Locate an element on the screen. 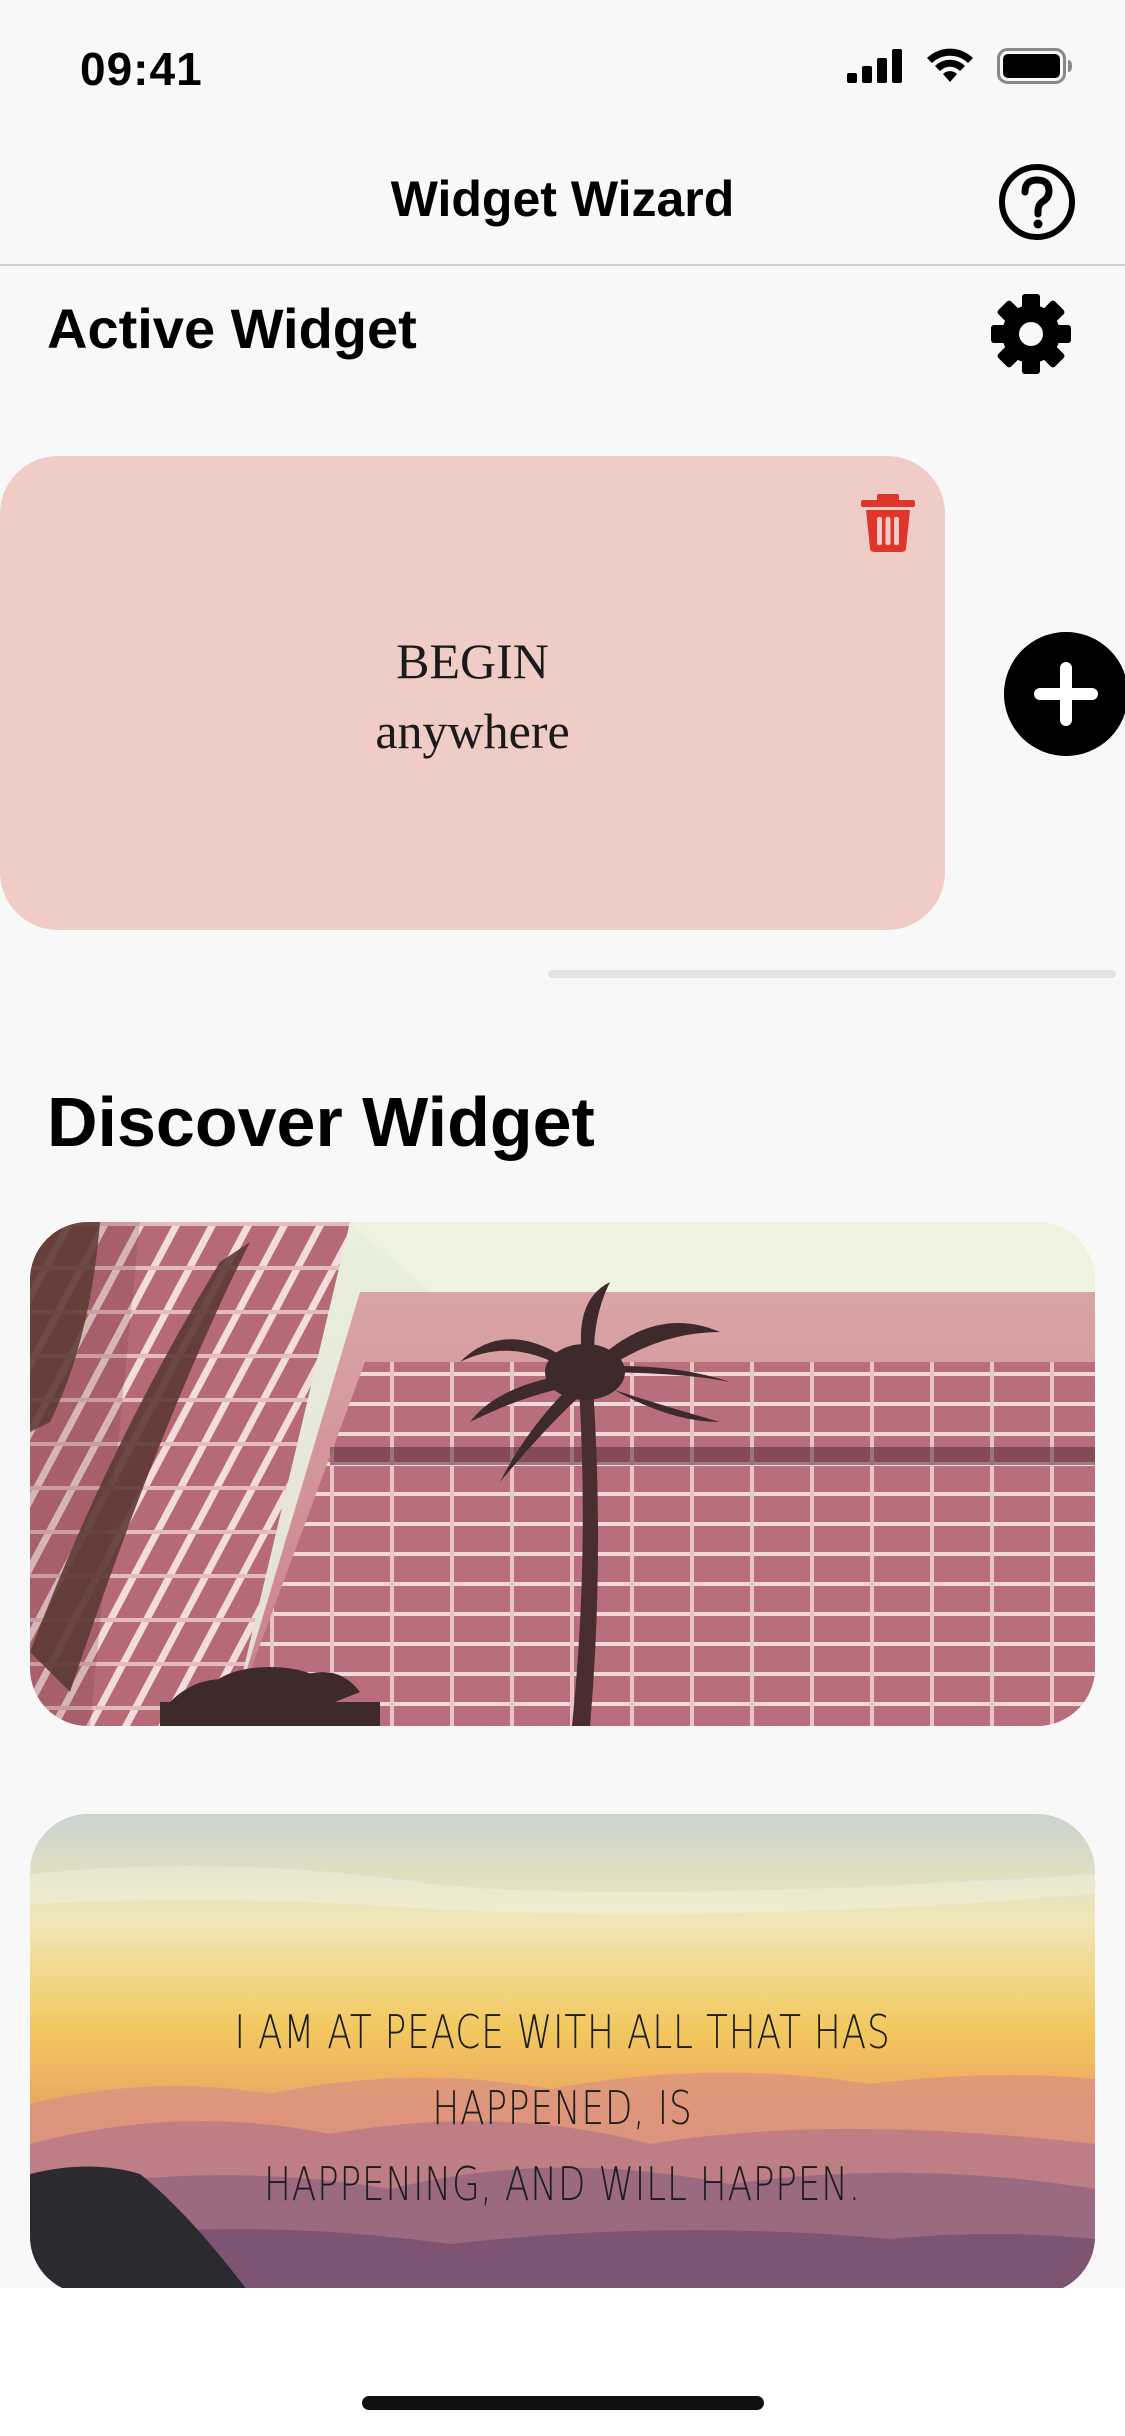 The width and height of the screenshot is (1125, 2436). active-widget-text: BEGIN anywhere is located at coordinates (472, 696).